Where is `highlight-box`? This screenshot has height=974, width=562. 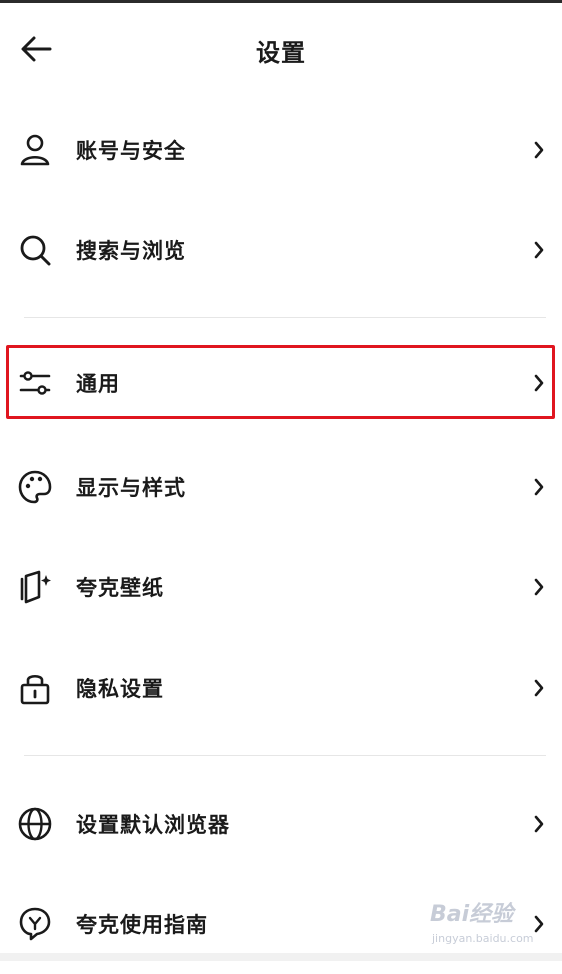 highlight-box is located at coordinates (280, 382).